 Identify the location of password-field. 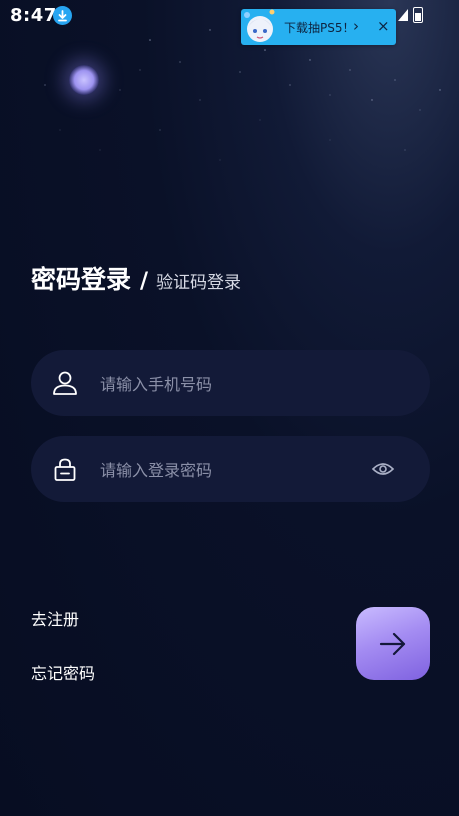
(230, 470).